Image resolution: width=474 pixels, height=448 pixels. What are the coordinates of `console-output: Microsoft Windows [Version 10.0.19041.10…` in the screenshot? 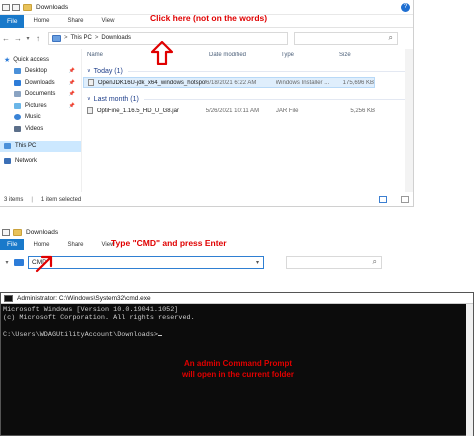 It's located at (237, 323).